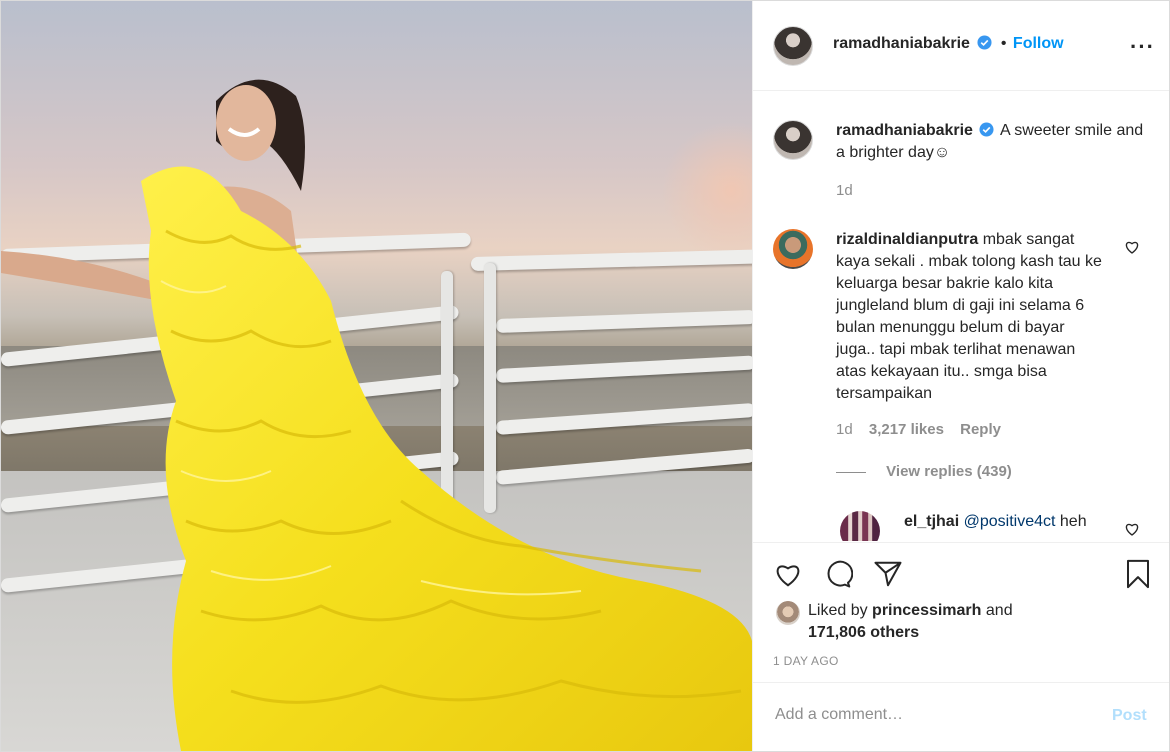 The height and width of the screenshot is (752, 1170). I want to click on liked-user: princessimarh, so click(926, 610).